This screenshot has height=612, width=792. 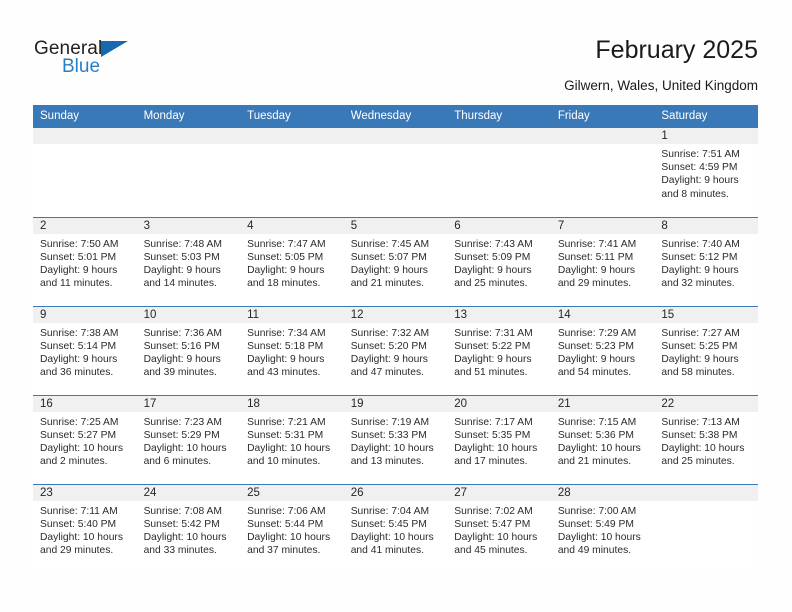 What do you see at coordinates (389, 277) in the screenshot?
I see `daylight-duration: Daylight: 9 hours and 21 minutes.` at bounding box center [389, 277].